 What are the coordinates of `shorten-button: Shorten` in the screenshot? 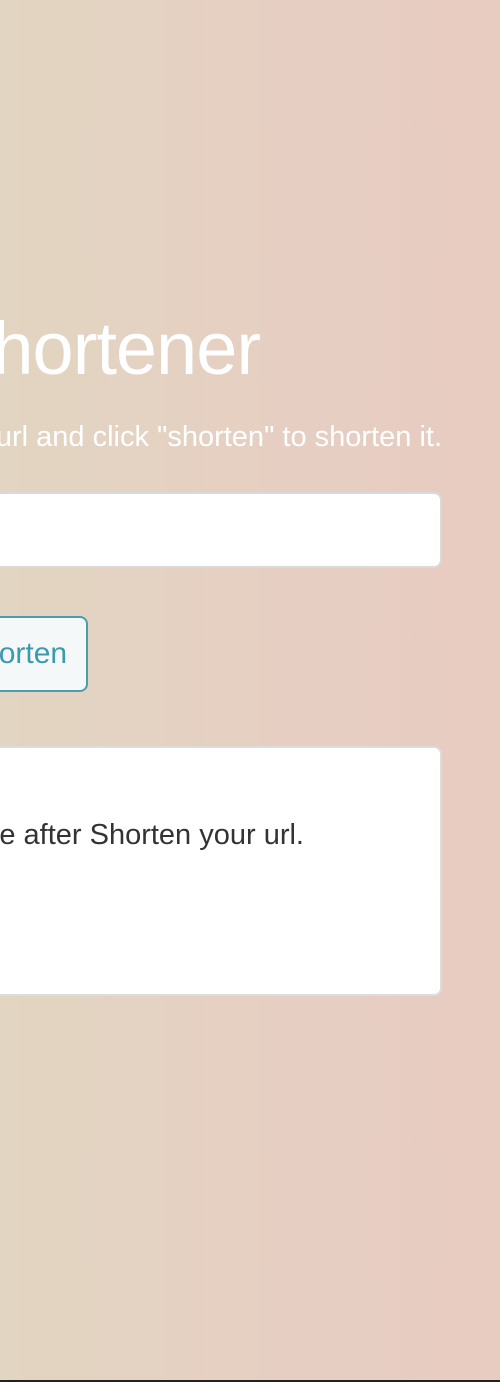 It's located at (44, 654).